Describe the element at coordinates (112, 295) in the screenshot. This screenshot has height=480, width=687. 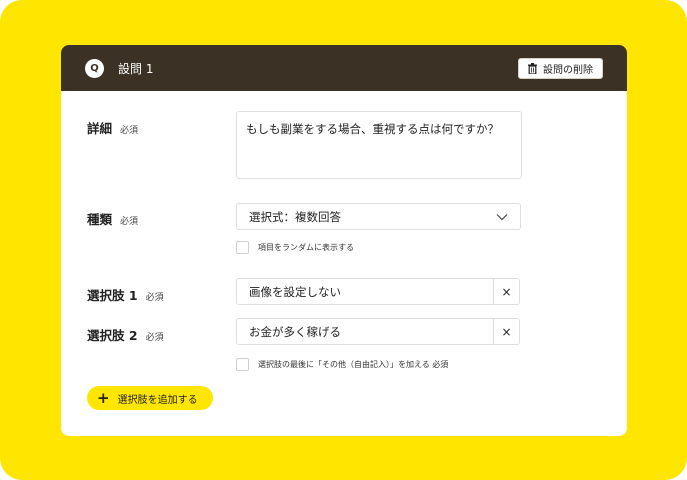
I see `choice-1-label: 選択肢 1` at that location.